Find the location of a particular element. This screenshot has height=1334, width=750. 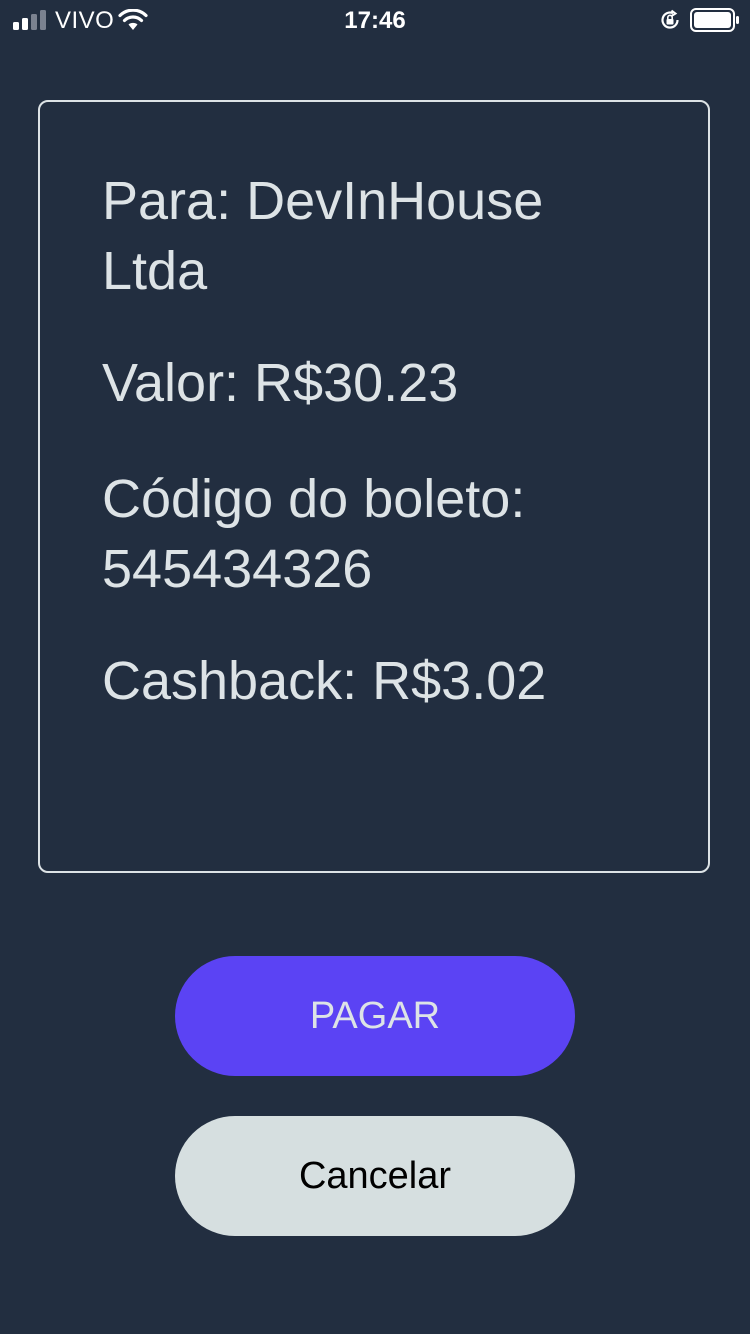

status-bar: VIVO 17:46 is located at coordinates (375, 20).